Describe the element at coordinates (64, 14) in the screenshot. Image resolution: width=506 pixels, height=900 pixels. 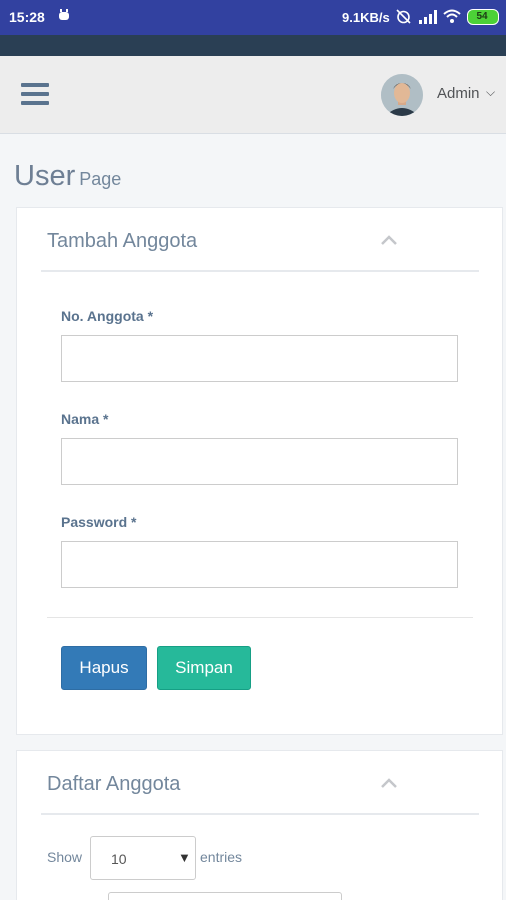
I see `bug-notification-icon` at that location.